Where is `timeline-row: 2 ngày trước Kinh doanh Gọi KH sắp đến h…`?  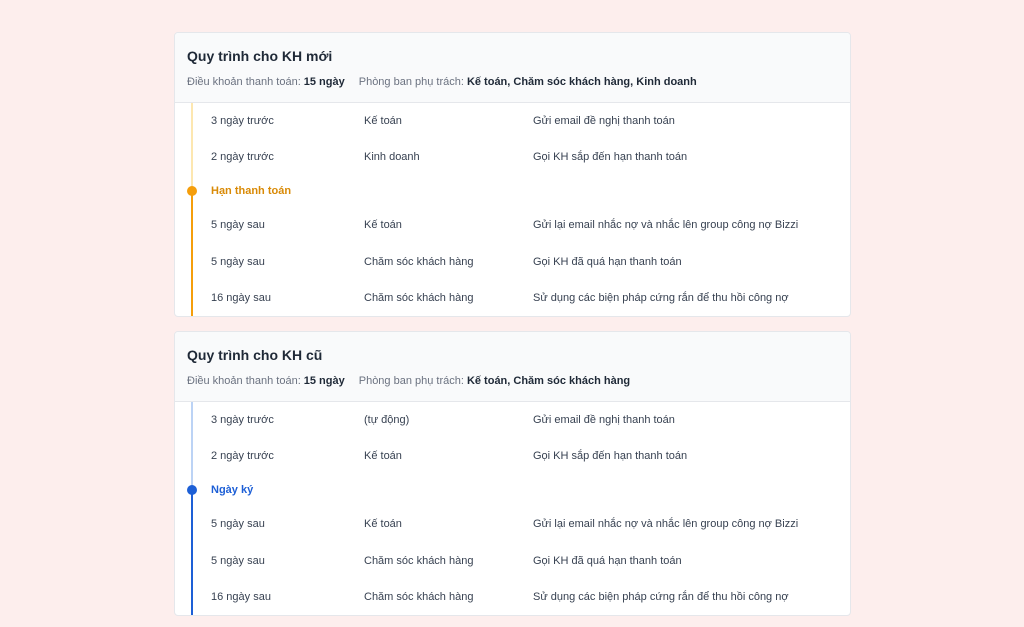 timeline-row: 2 ngày trước Kinh doanh Gọi KH sắp đến h… is located at coordinates (512, 157).